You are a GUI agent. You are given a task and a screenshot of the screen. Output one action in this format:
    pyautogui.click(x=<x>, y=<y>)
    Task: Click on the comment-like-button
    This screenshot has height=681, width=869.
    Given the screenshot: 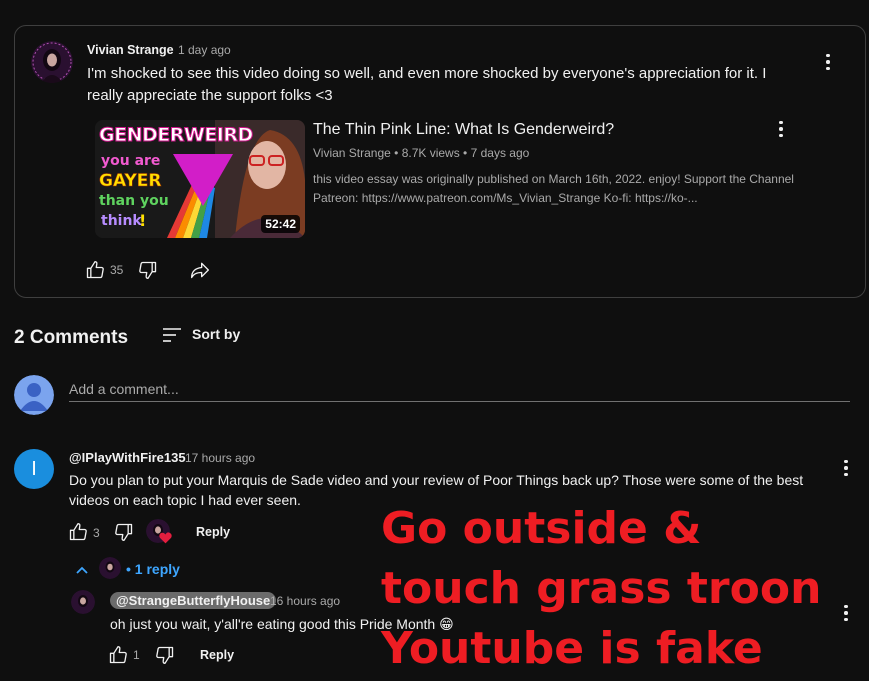 What is the action you would take?
    pyautogui.click(x=78, y=532)
    